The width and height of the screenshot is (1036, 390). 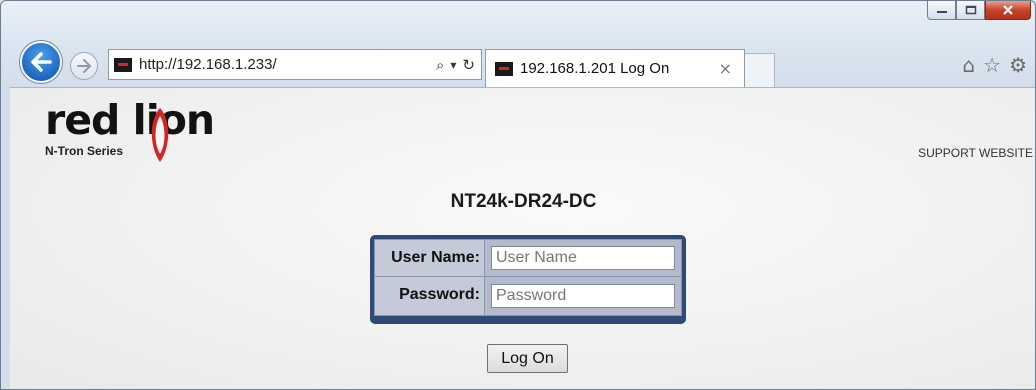 What do you see at coordinates (968, 65) in the screenshot?
I see `home-icon: ⌂` at bounding box center [968, 65].